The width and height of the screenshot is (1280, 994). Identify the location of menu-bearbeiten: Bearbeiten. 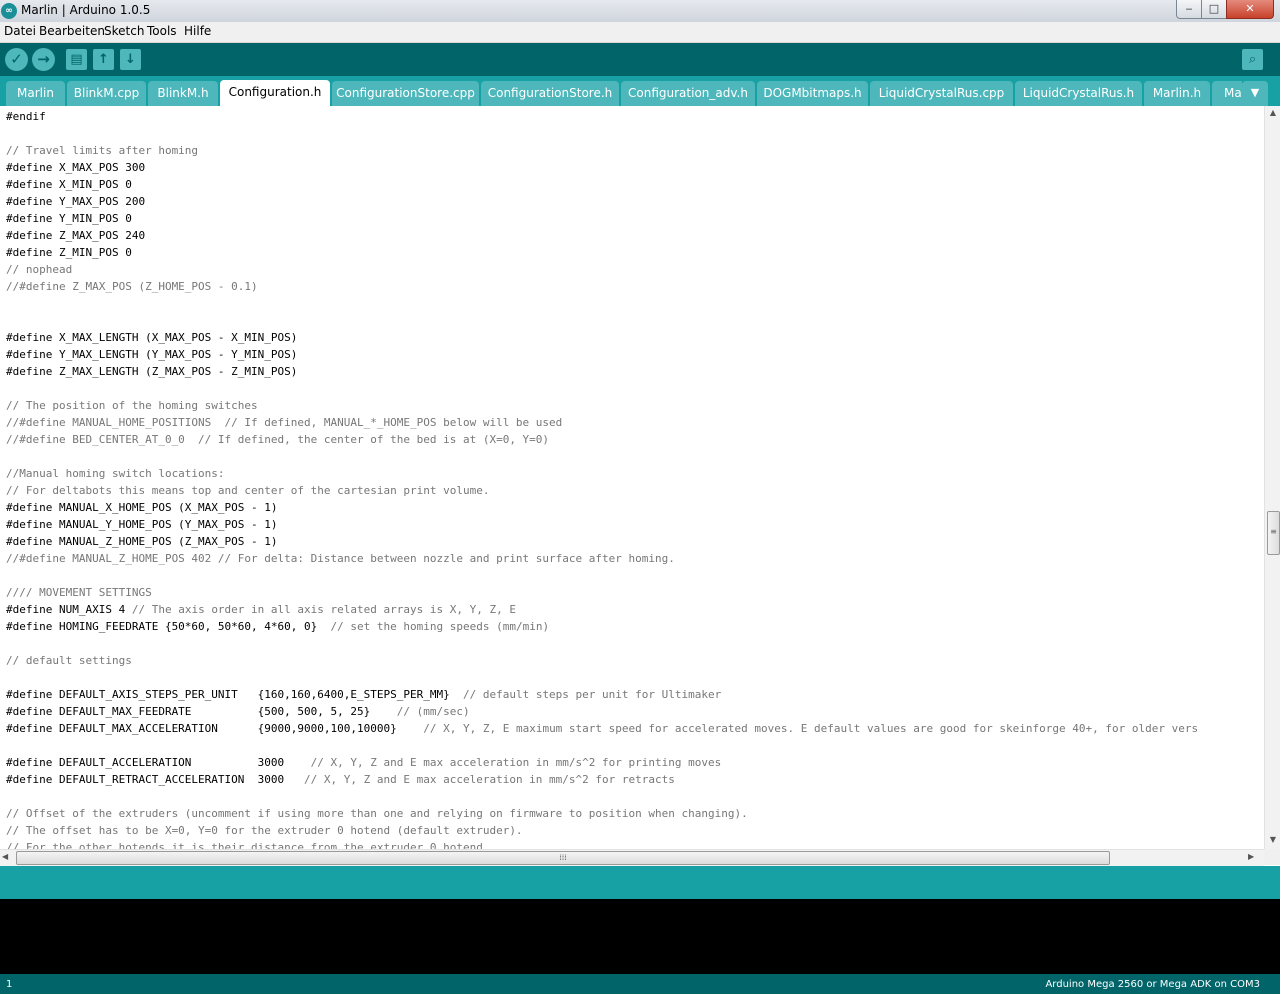
(72, 31).